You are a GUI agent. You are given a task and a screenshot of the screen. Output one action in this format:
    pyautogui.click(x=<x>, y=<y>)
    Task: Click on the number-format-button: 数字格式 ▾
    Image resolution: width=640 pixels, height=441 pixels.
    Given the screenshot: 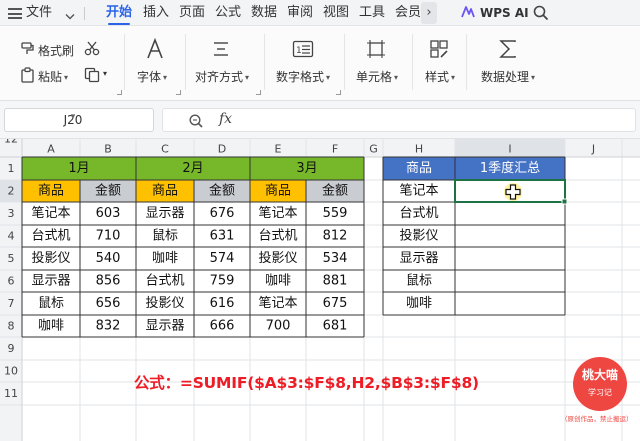 What is the action you would take?
    pyautogui.click(x=303, y=76)
    